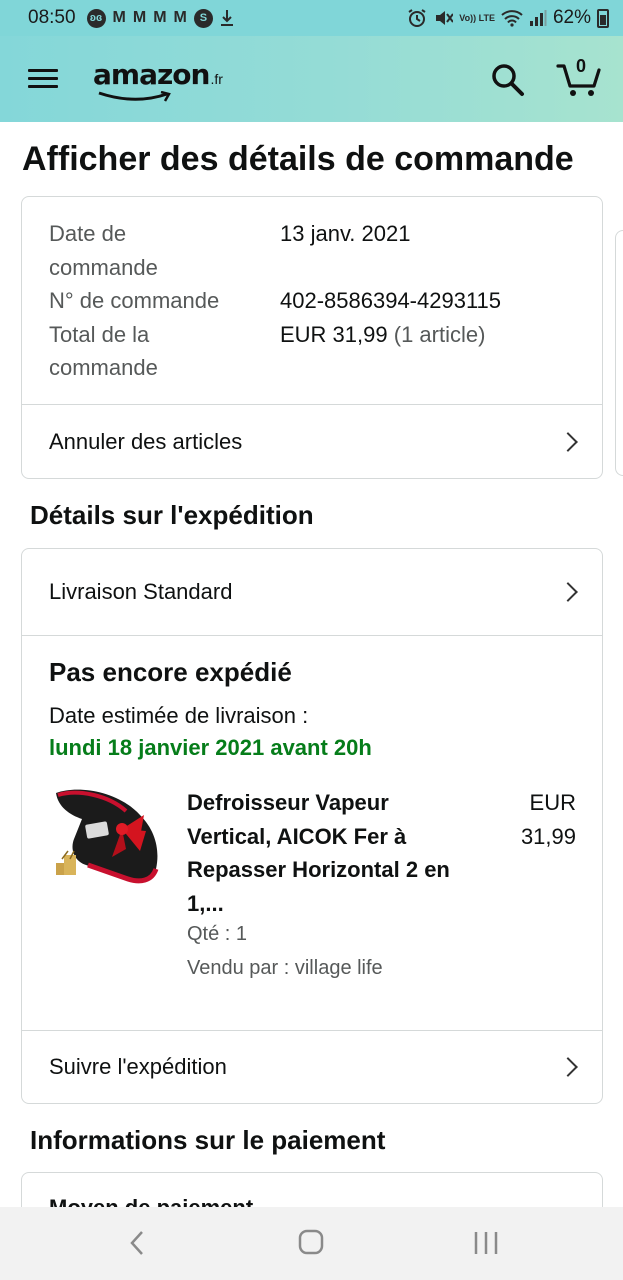 This screenshot has height=1280, width=623. Describe the element at coordinates (580, 78) in the screenshot. I see `cart-button: 0` at that location.